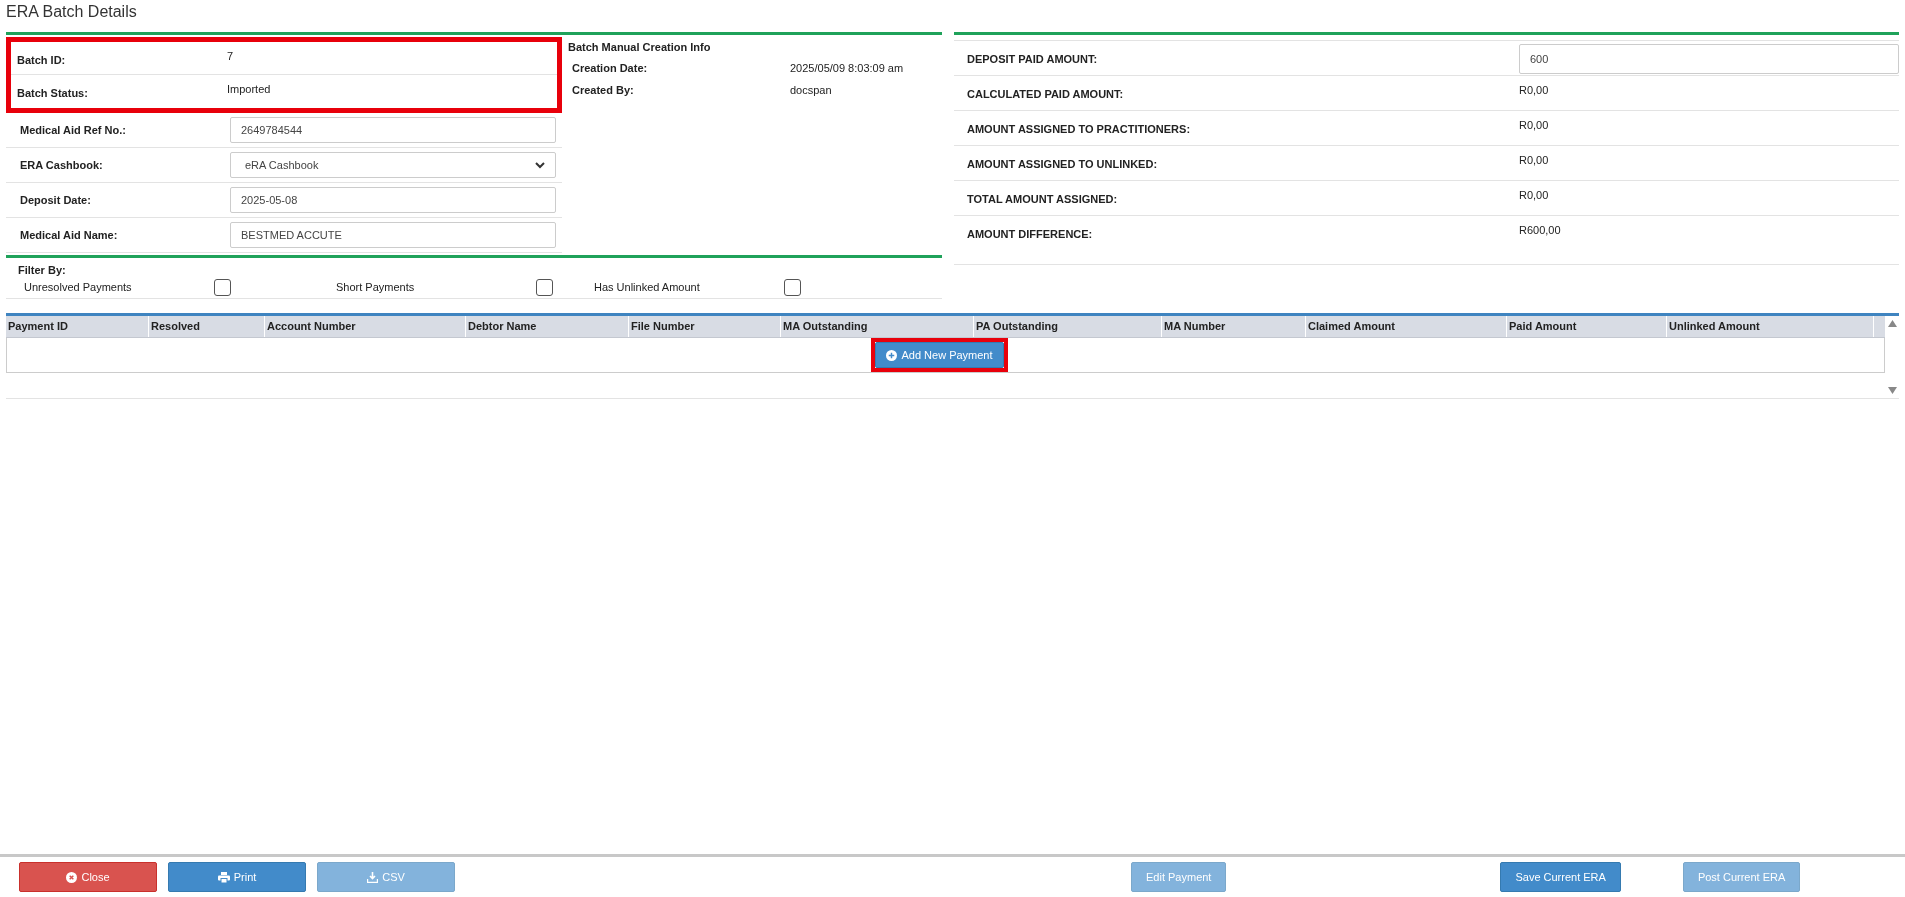  I want to click on download-icon, so click(373, 877).